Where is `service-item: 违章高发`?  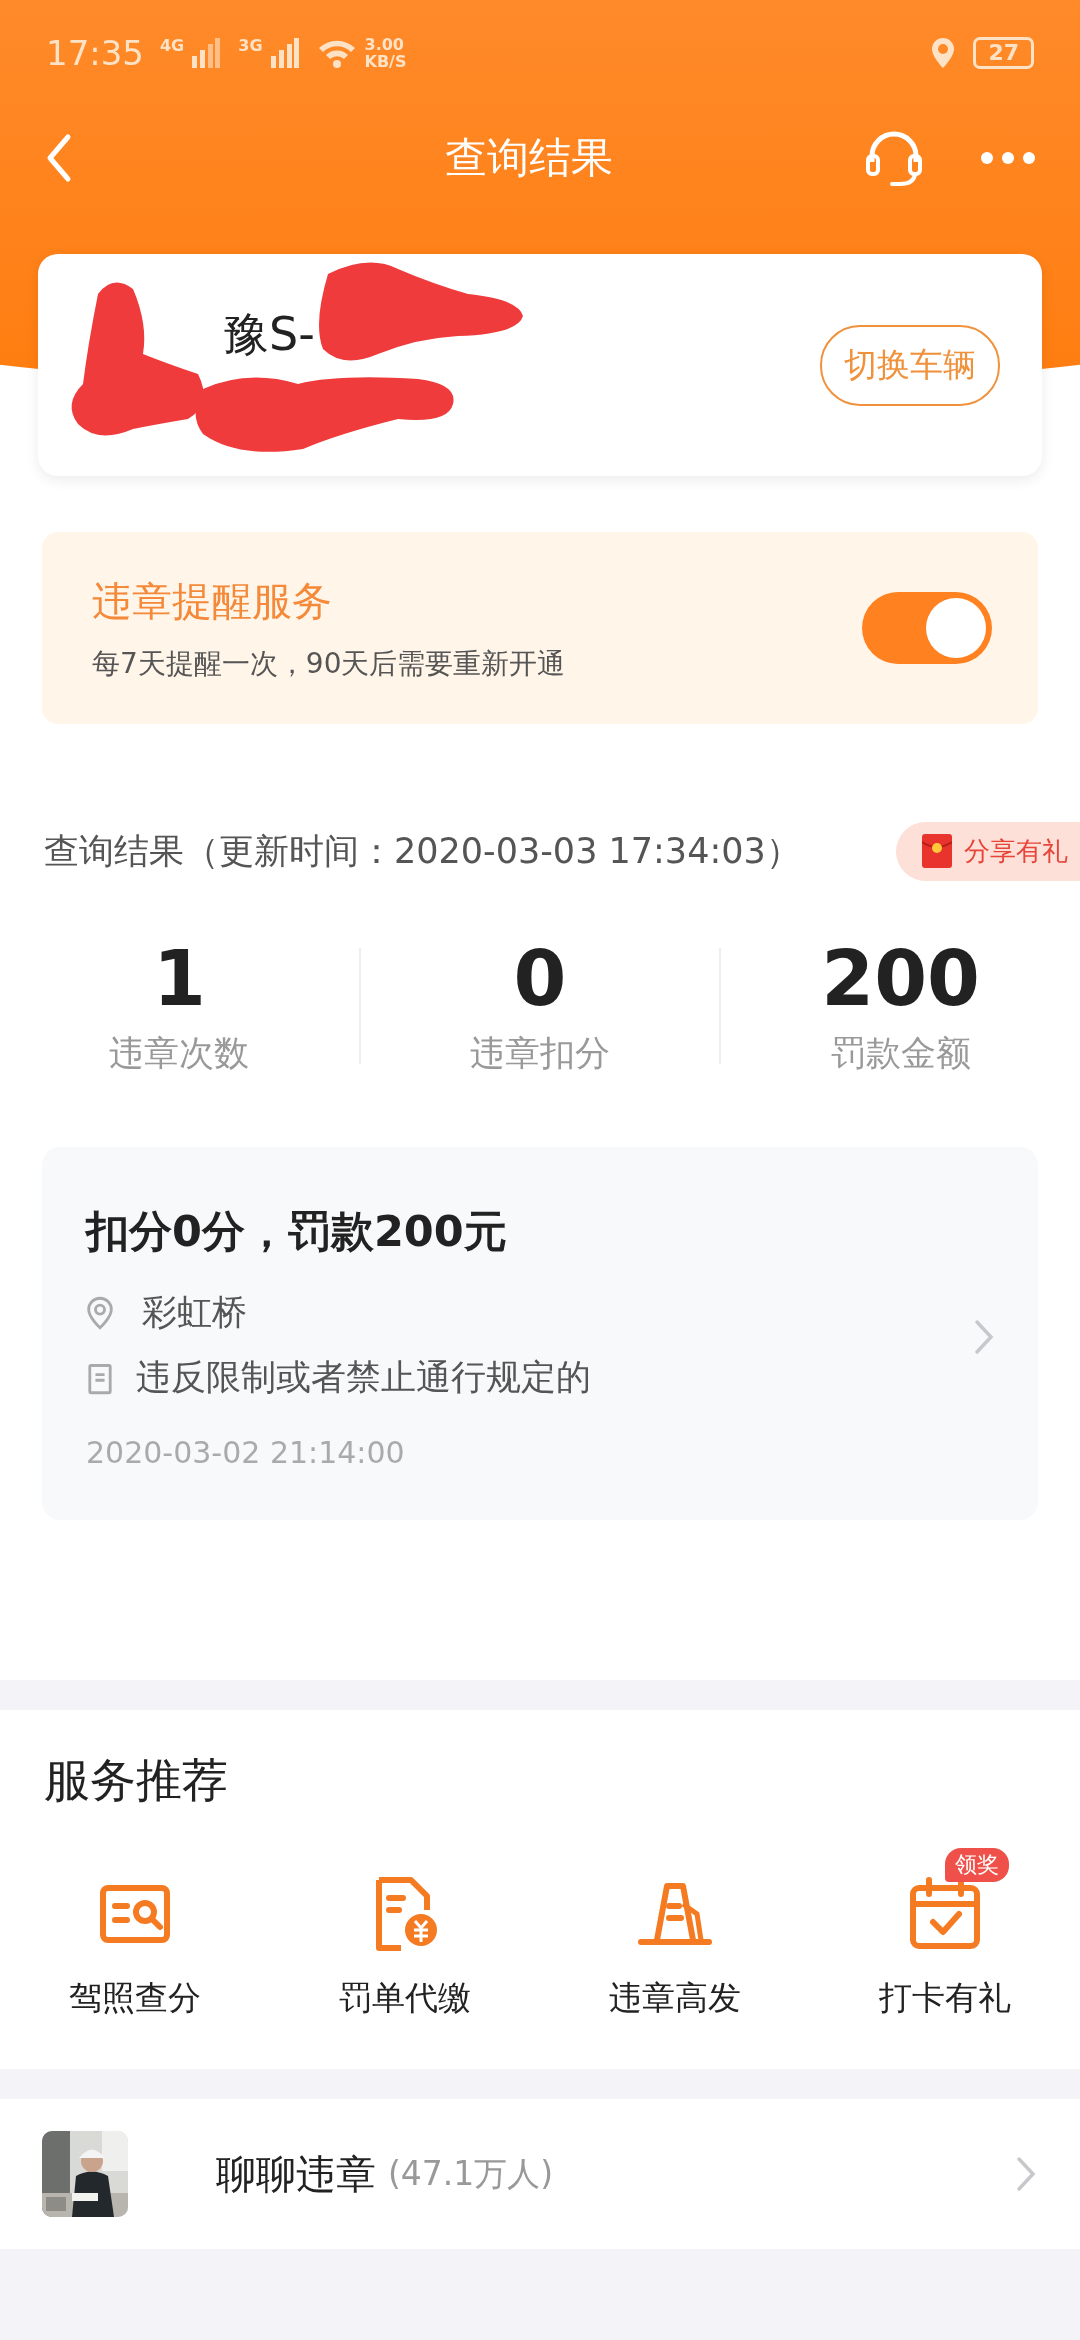 service-item: 违章高发 is located at coordinates (675, 1931).